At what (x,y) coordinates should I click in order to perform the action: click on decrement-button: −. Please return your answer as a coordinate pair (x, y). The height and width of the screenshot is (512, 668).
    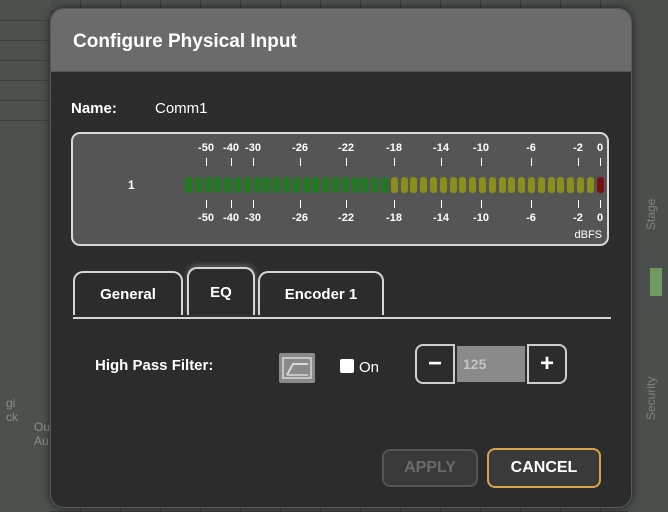
    Looking at the image, I should click on (435, 364).